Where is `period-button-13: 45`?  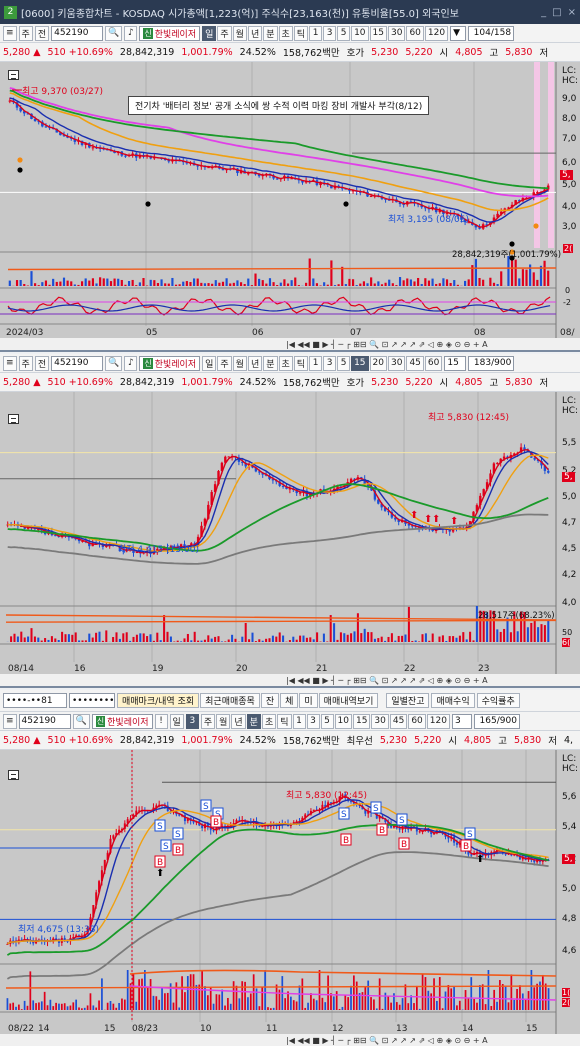
period-button-13: 45 is located at coordinates (415, 363).